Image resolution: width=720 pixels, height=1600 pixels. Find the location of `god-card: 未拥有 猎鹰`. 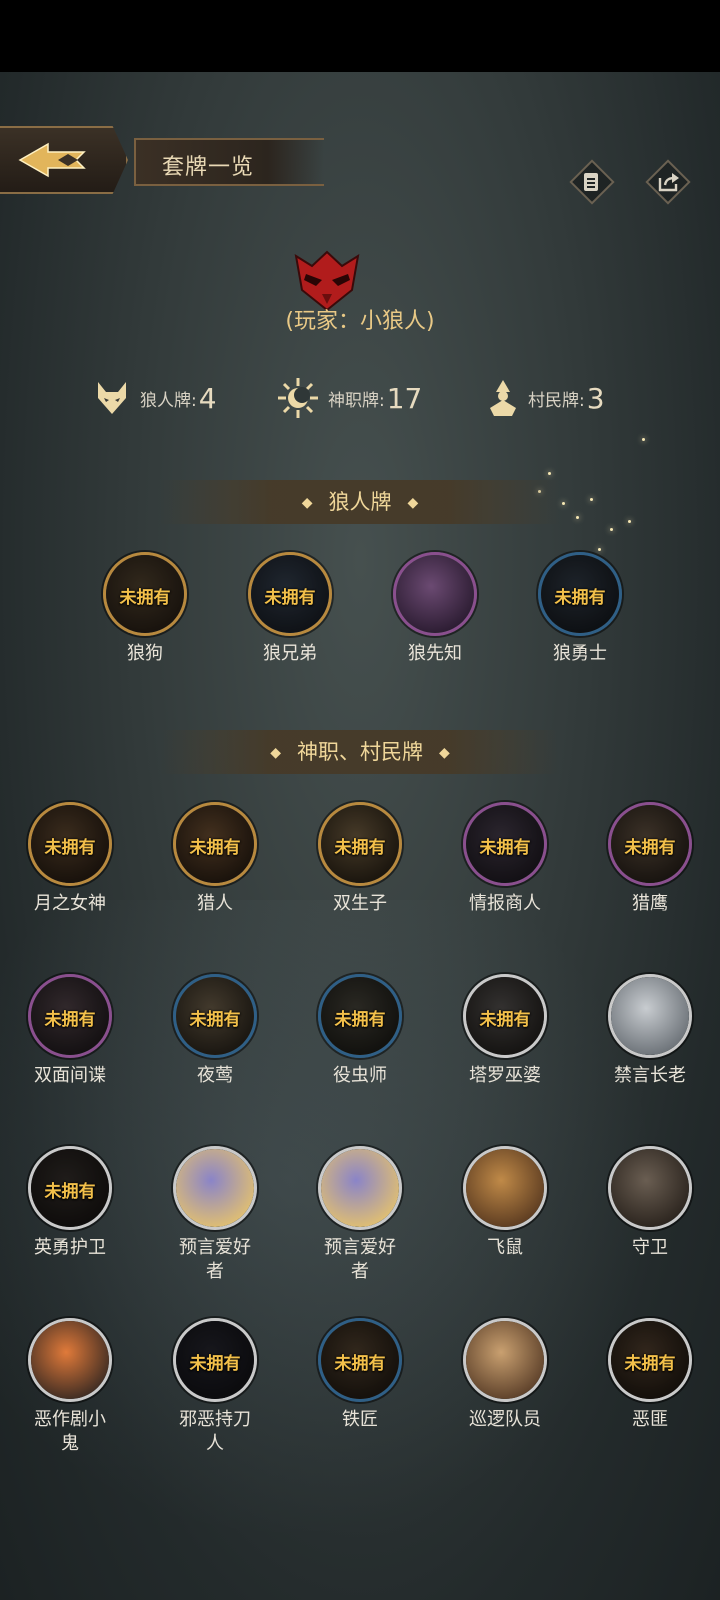

god-card: 未拥有 猎鹰 is located at coordinates (650, 859).